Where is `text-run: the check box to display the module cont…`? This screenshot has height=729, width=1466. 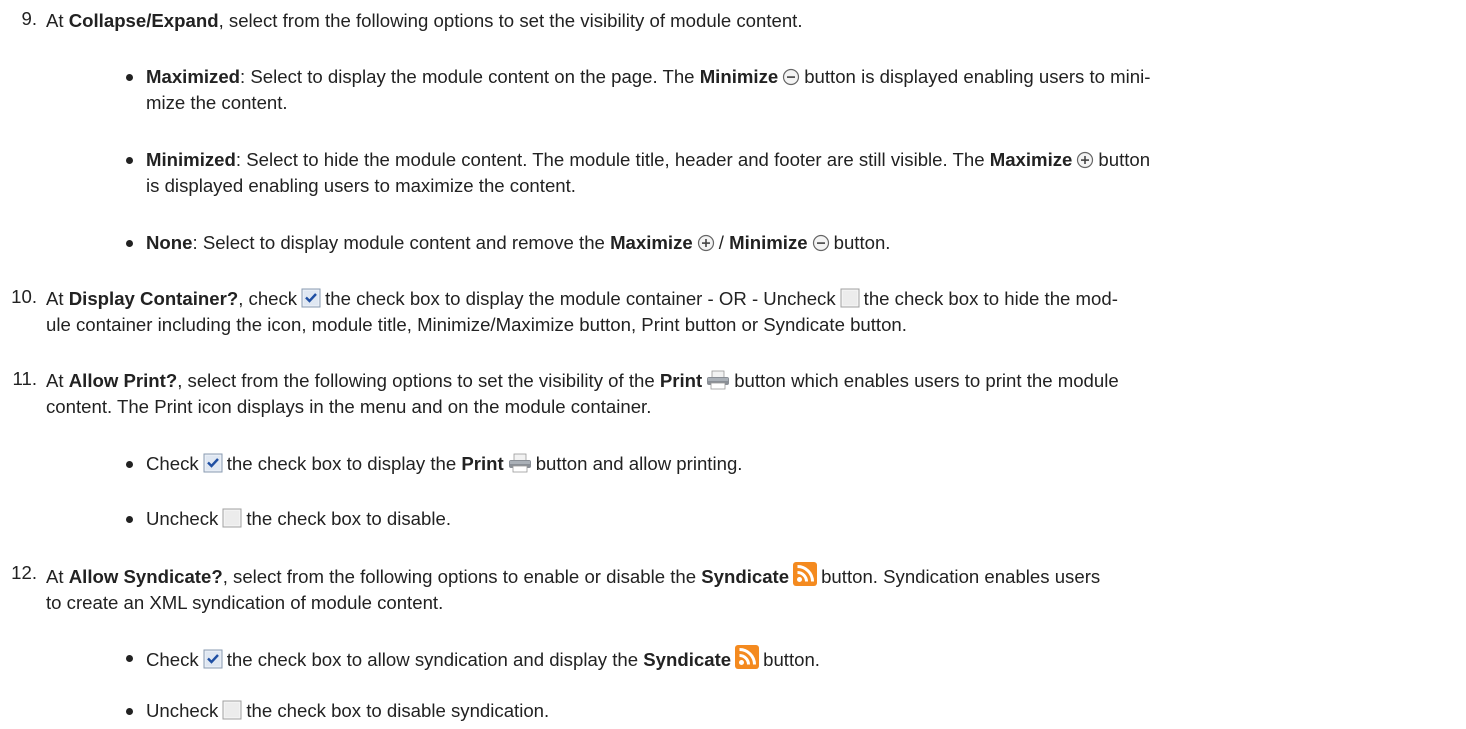
text-run: the check box to display the module cont… is located at coordinates (580, 298).